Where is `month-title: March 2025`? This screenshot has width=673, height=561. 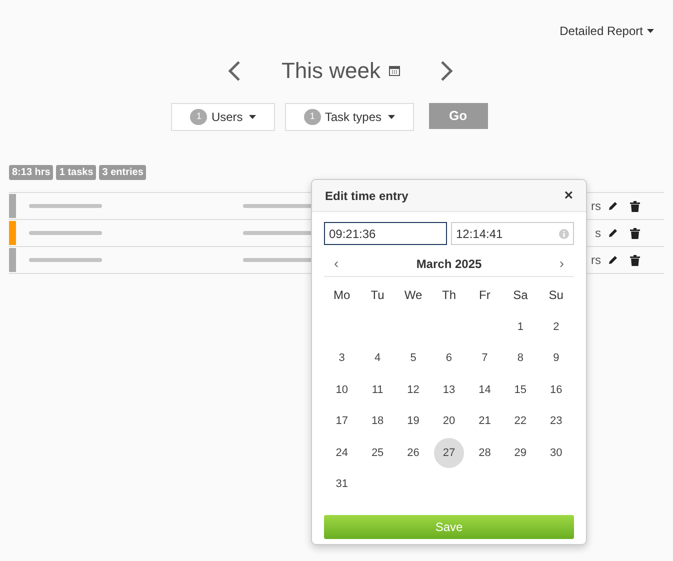
month-title: March 2025 is located at coordinates (449, 264).